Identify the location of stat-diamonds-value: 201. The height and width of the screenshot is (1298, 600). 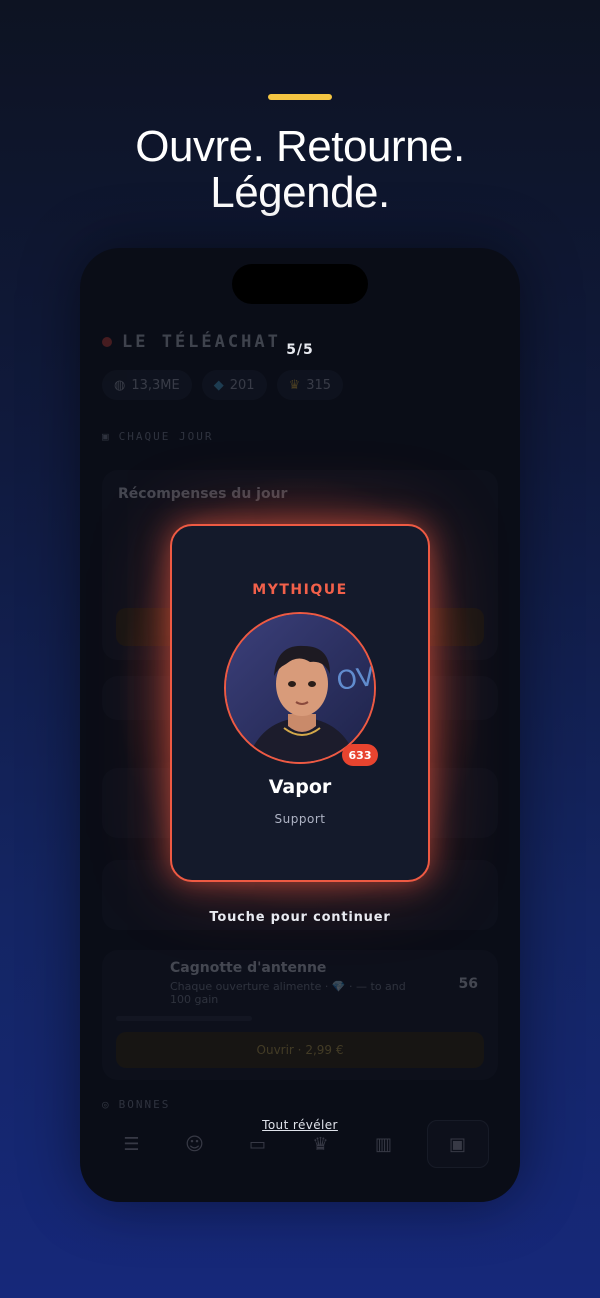
(242, 385).